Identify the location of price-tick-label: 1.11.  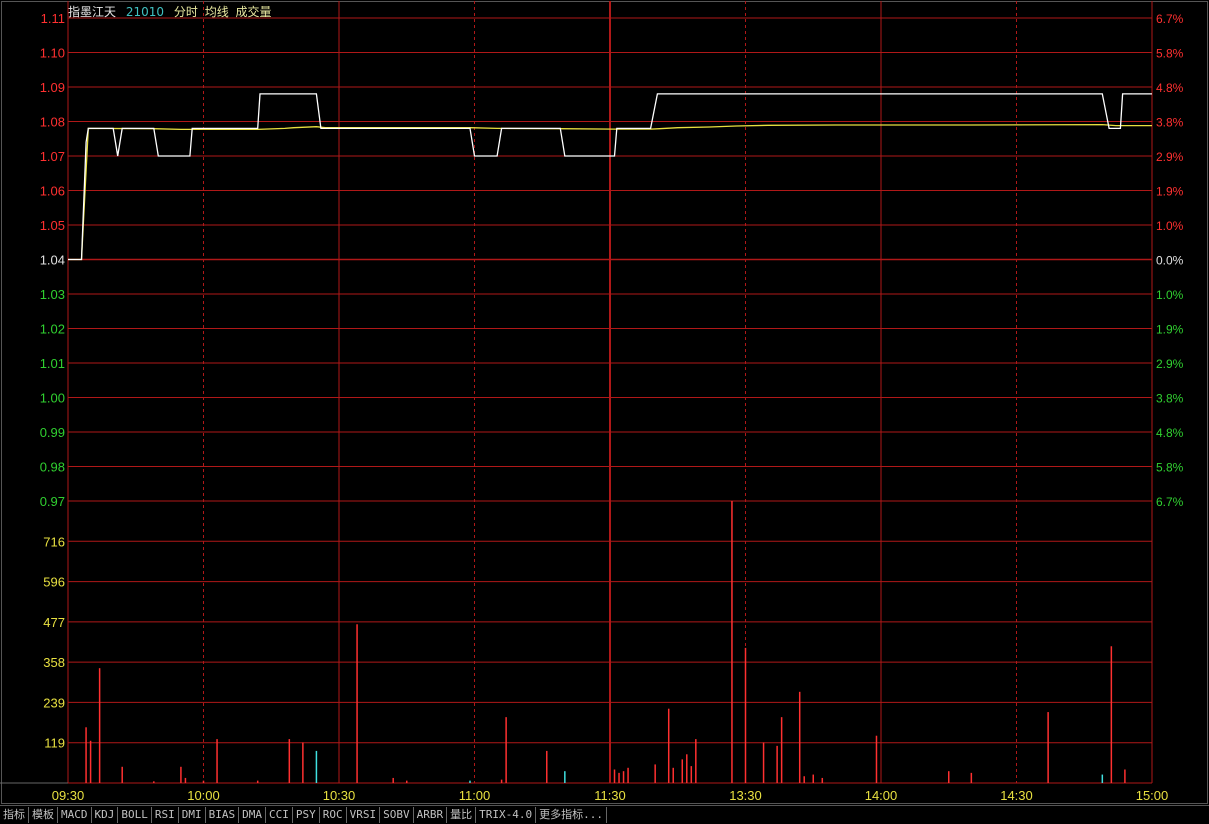
(53, 18).